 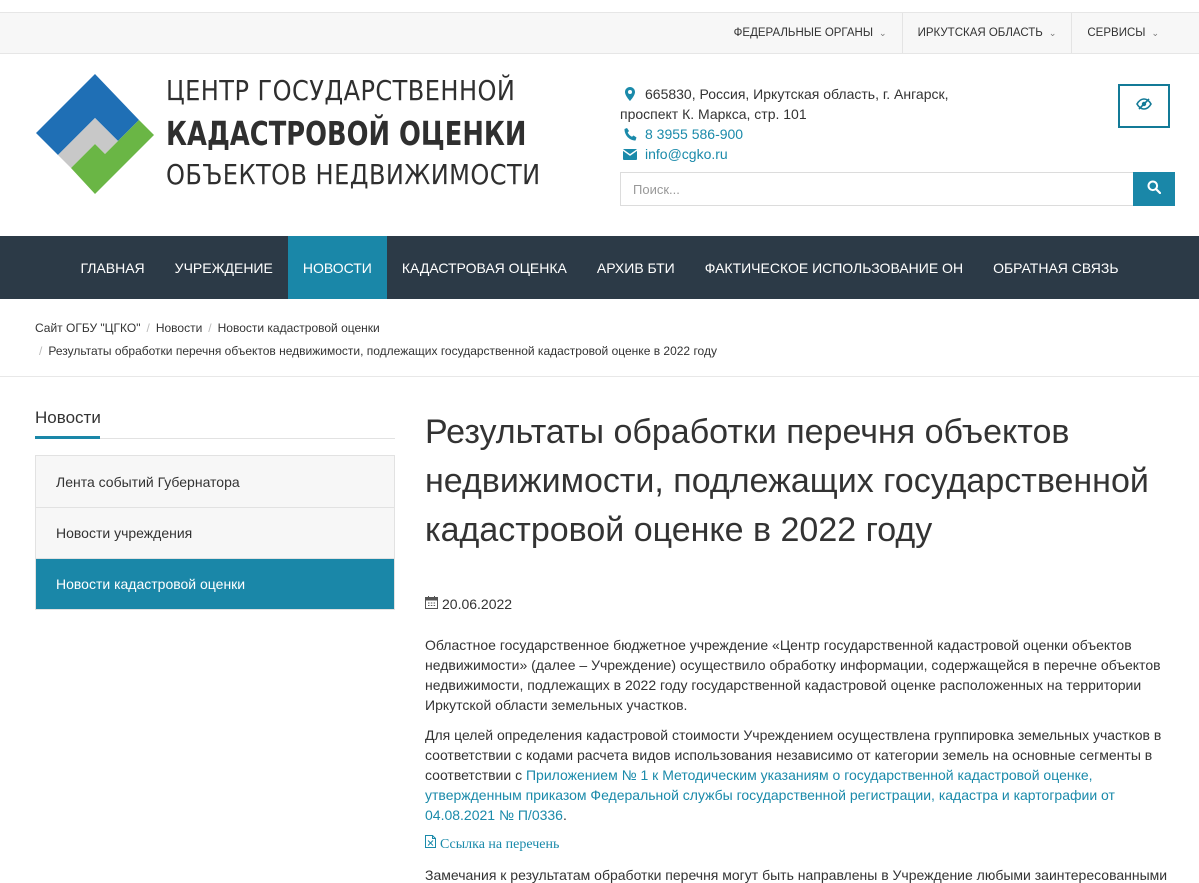 I want to click on top-menu-irkutsk: ИРКУТСКАЯ ОБЛАСТЬ ⌄, so click(x=986, y=33).